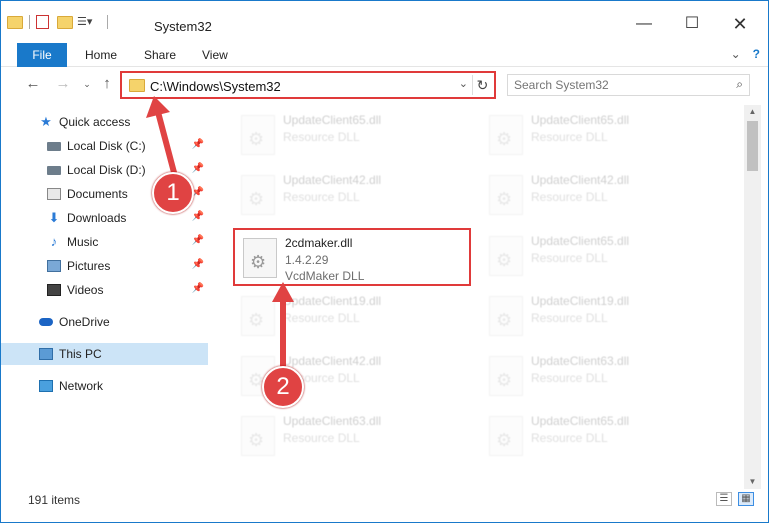 This screenshot has width=769, height=523. What do you see at coordinates (80, 354) in the screenshot?
I see `sidebar-item-label: This PC` at bounding box center [80, 354].